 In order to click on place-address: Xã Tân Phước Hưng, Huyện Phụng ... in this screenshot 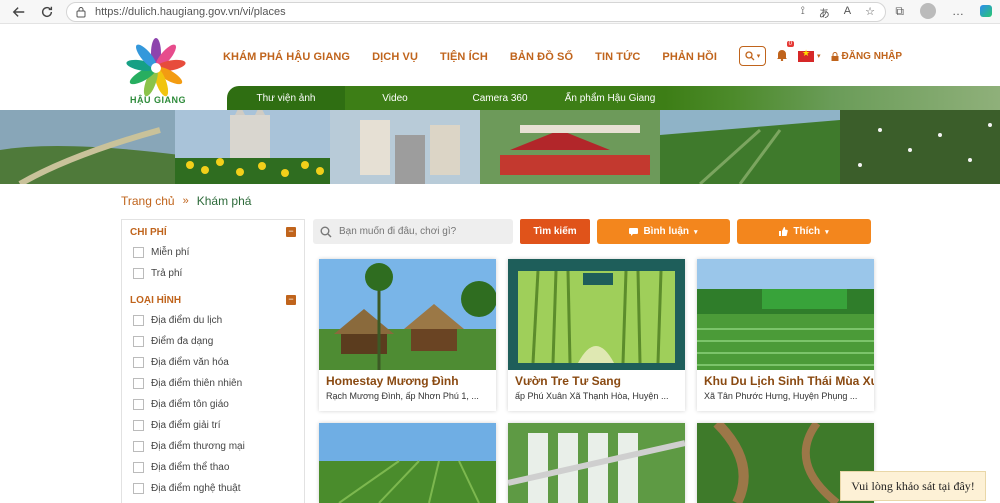, I will do `click(781, 396)`.